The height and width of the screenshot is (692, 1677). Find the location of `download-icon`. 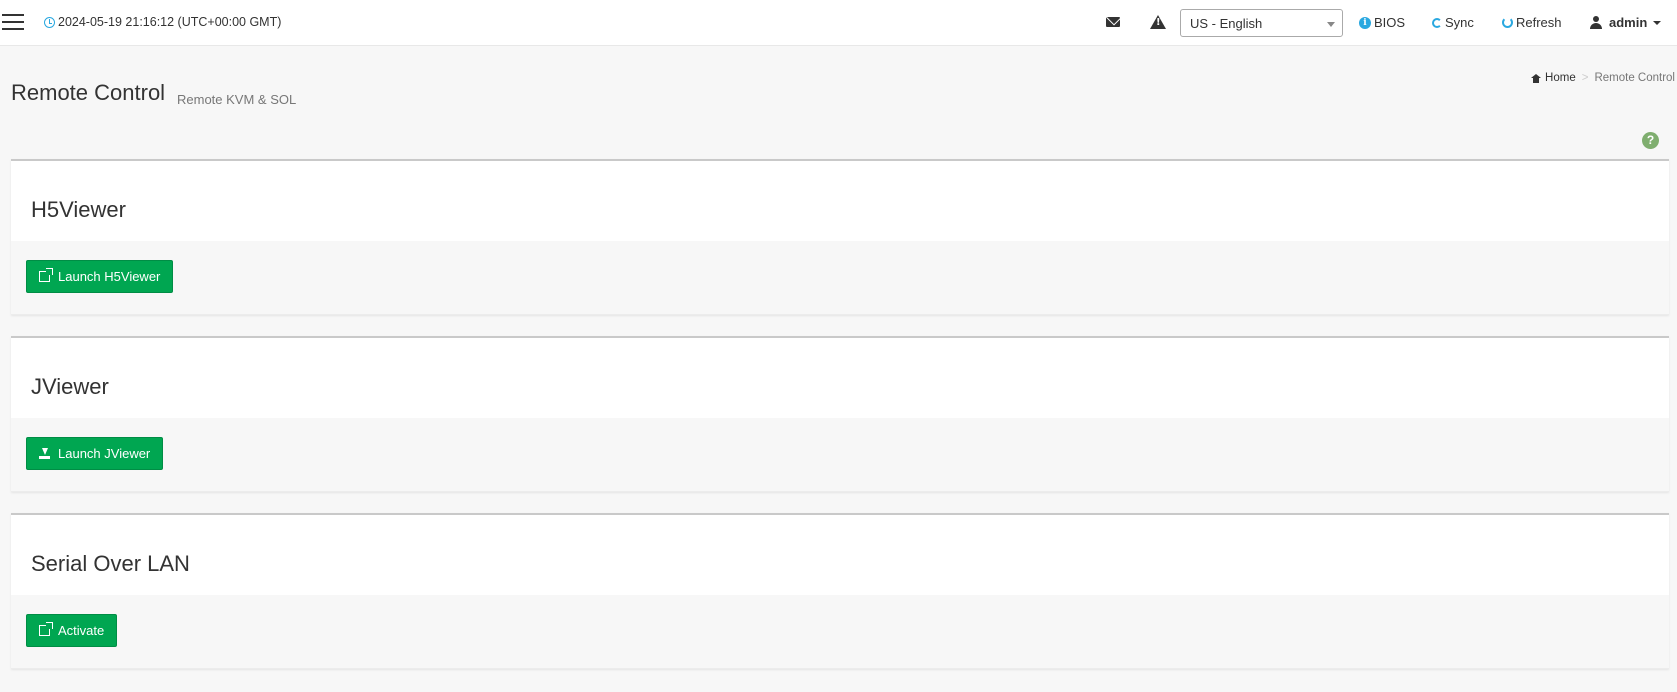

download-icon is located at coordinates (44, 453).